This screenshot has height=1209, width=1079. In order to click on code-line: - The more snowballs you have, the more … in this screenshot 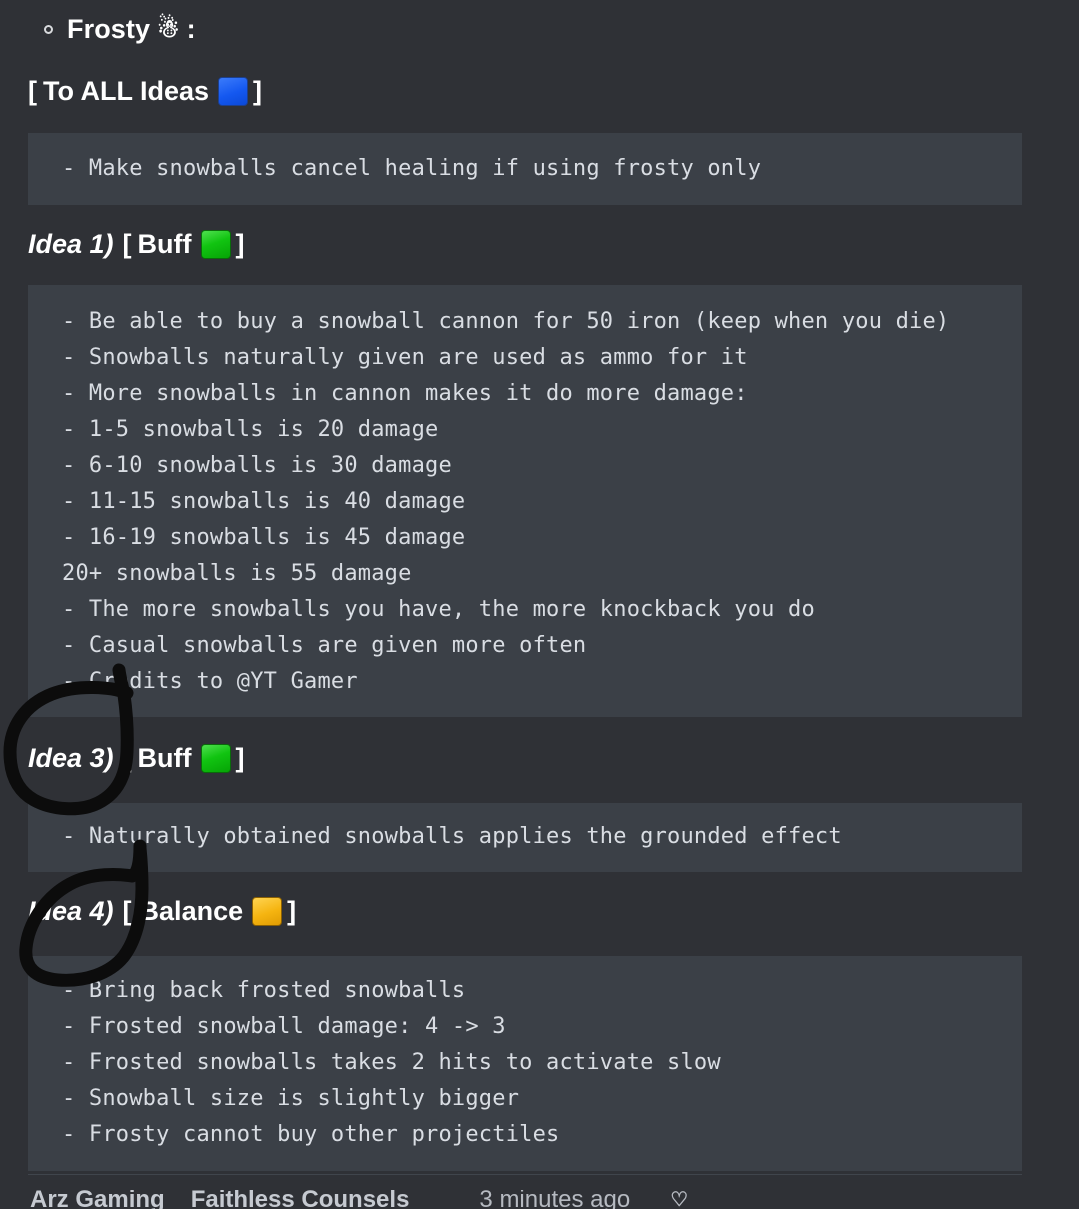, I will do `click(438, 609)`.